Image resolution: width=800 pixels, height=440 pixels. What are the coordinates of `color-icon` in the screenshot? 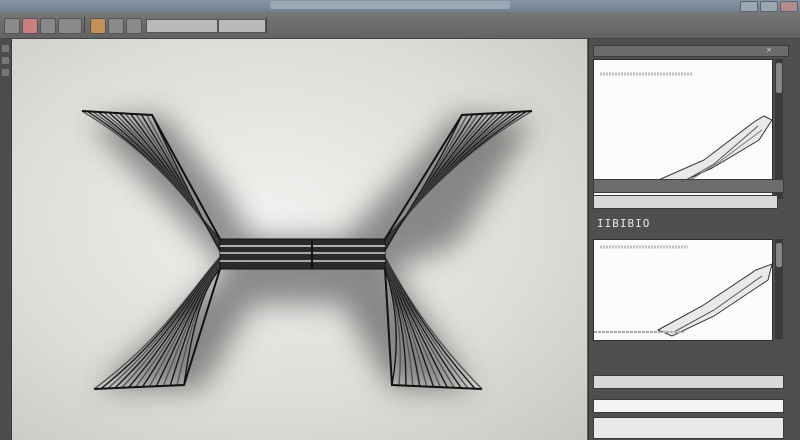 It's located at (98, 26).